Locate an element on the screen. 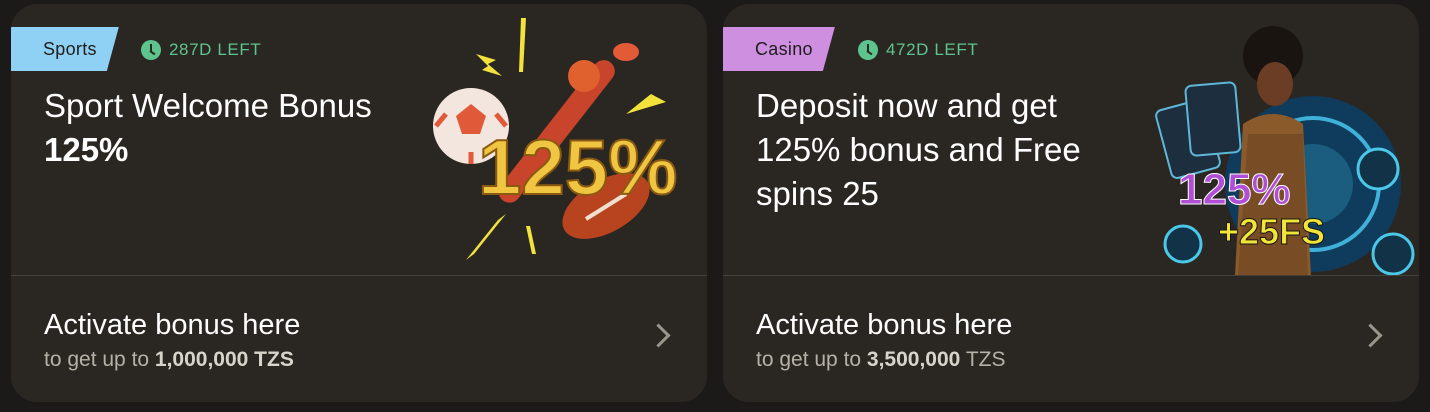  countdown-timer: 472D LEFT is located at coordinates (918, 50).